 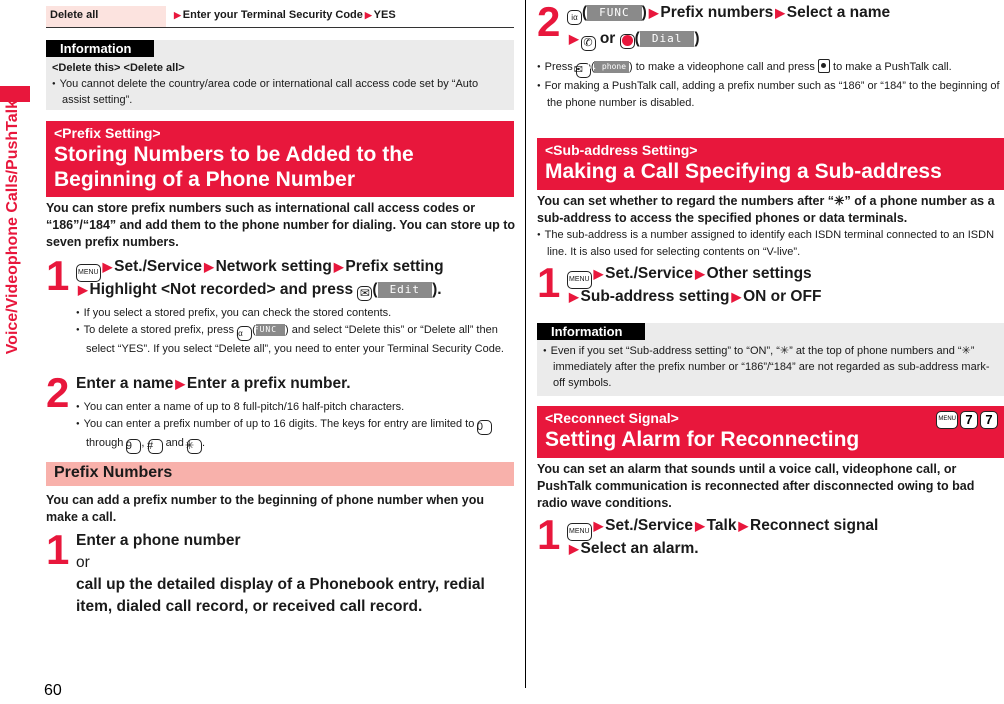 What do you see at coordinates (53, 690) in the screenshot?
I see `page-number: 60` at bounding box center [53, 690].